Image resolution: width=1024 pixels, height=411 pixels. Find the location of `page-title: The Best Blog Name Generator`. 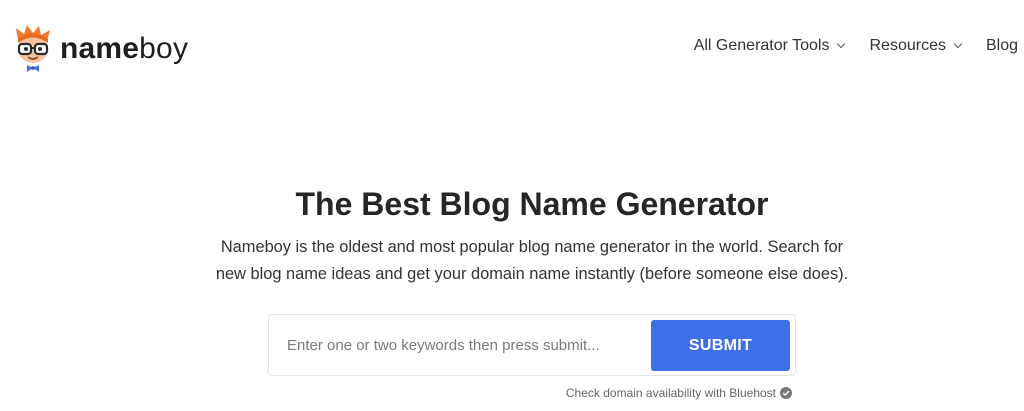

page-title: The Best Blog Name Generator is located at coordinates (532, 204).